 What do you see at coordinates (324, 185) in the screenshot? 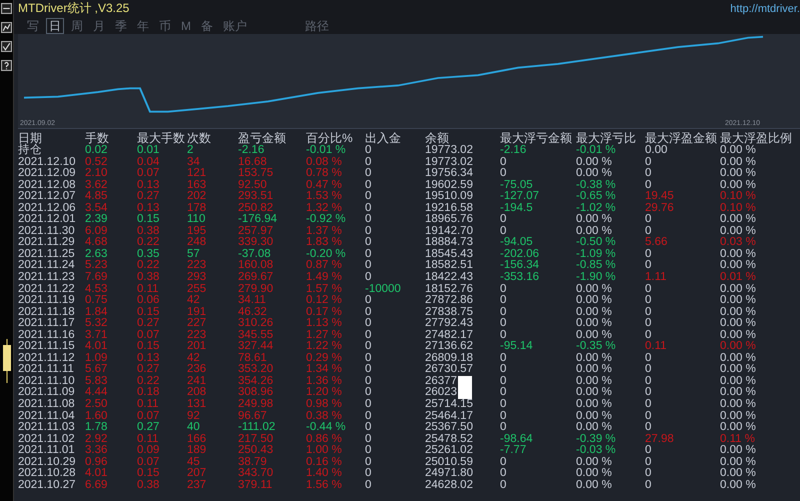
I see `table-cell-text: 0.47 %` at bounding box center [324, 185].